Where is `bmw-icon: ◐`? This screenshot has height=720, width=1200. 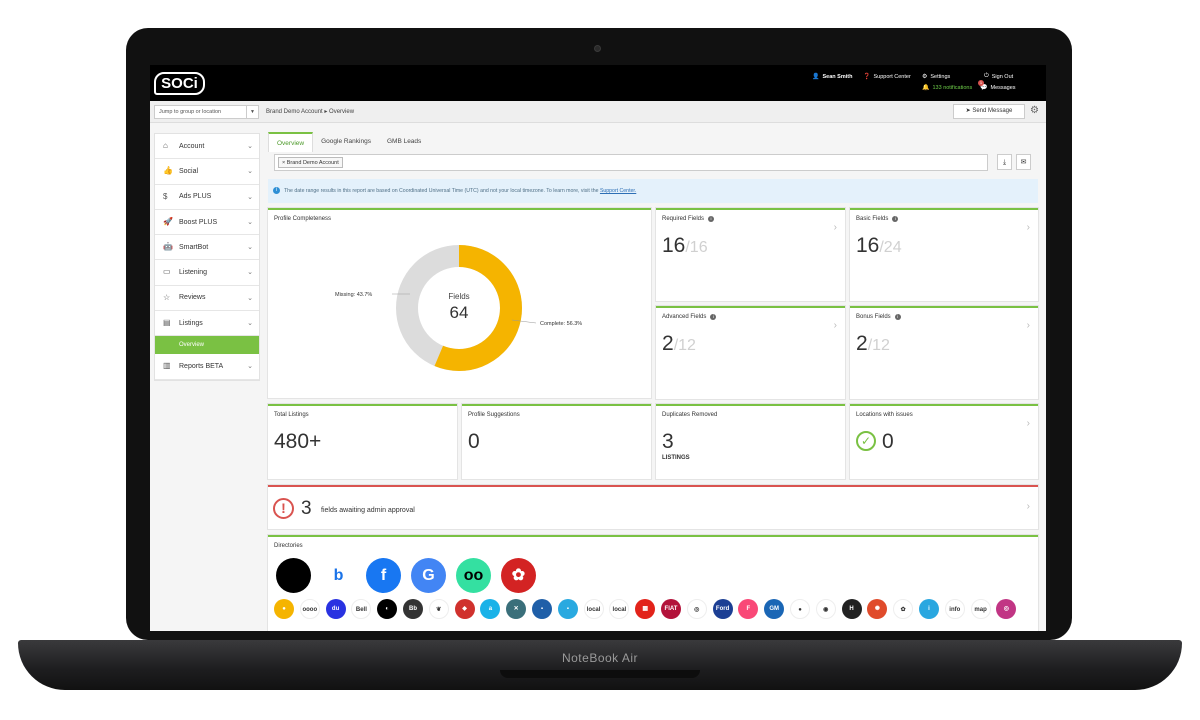
bmw-icon: ◐ is located at coordinates (387, 609).